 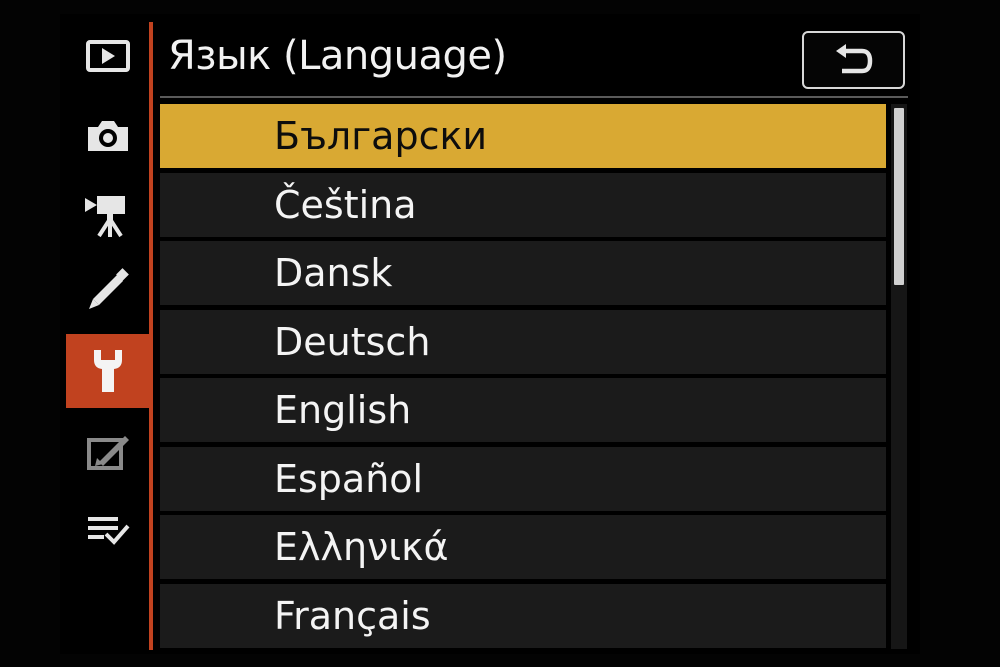 I want to click on tab-retouch, so click(x=108, y=452).